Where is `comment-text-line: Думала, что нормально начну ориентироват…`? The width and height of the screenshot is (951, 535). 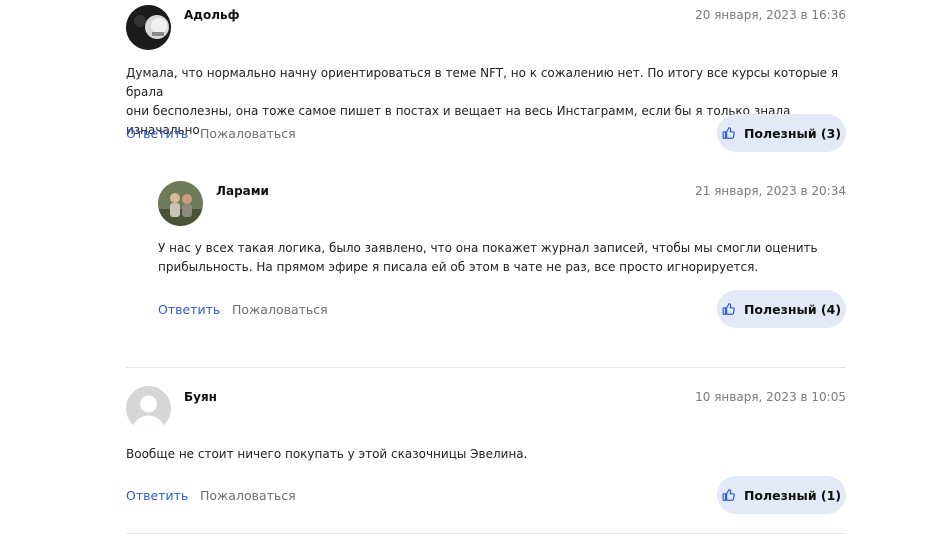 comment-text-line: Думала, что нормально начну ориентироват… is located at coordinates (482, 82).